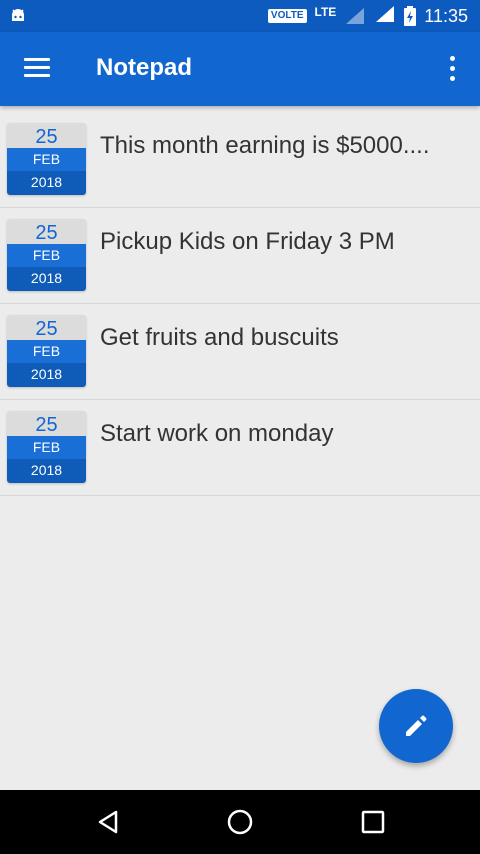 The width and height of the screenshot is (480, 854). Describe the element at coordinates (240, 448) in the screenshot. I see `note-item: 25 FEB 2018 Start work on monday` at that location.